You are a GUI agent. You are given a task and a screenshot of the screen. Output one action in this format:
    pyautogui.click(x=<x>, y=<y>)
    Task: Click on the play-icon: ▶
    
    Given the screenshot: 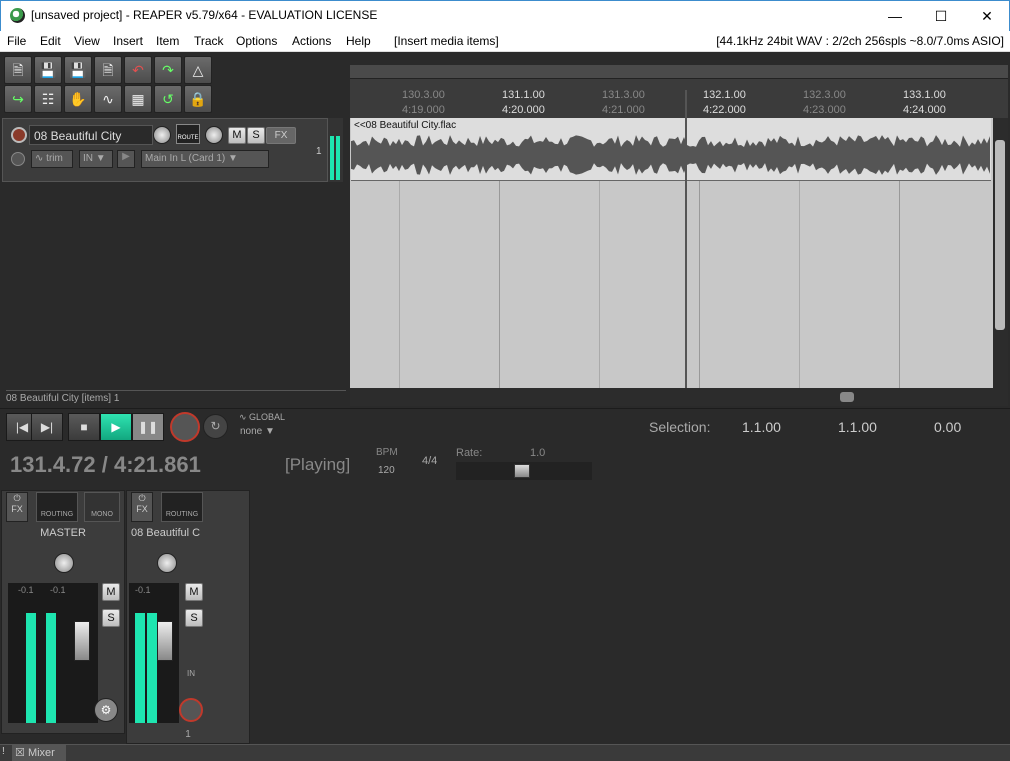 What is the action you would take?
    pyautogui.click(x=116, y=427)
    